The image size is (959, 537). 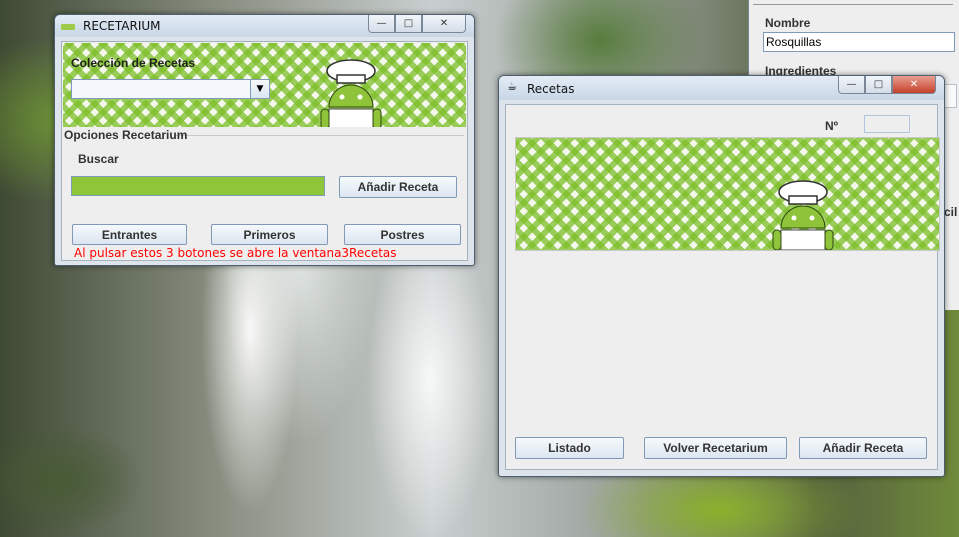 I want to click on recetarium-titlebar: RECETARIUM — □ ✕, so click(x=264, y=26).